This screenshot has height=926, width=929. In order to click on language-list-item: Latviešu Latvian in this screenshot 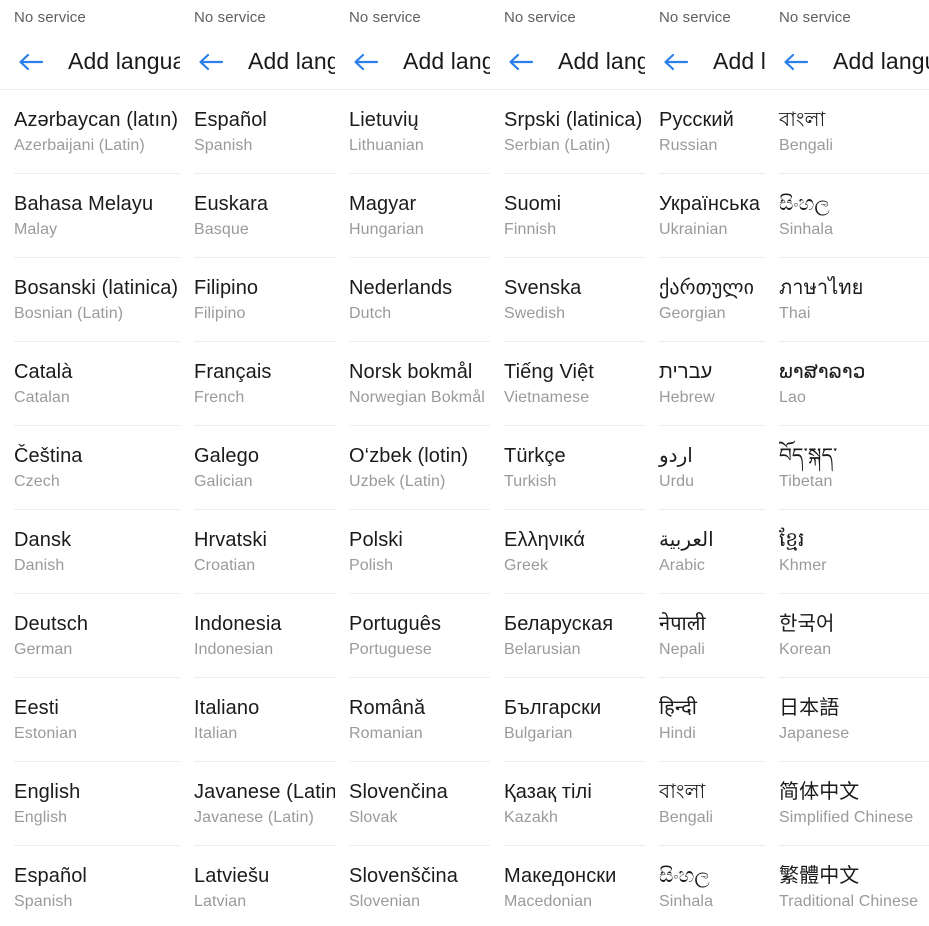, I will do `click(257, 886)`.